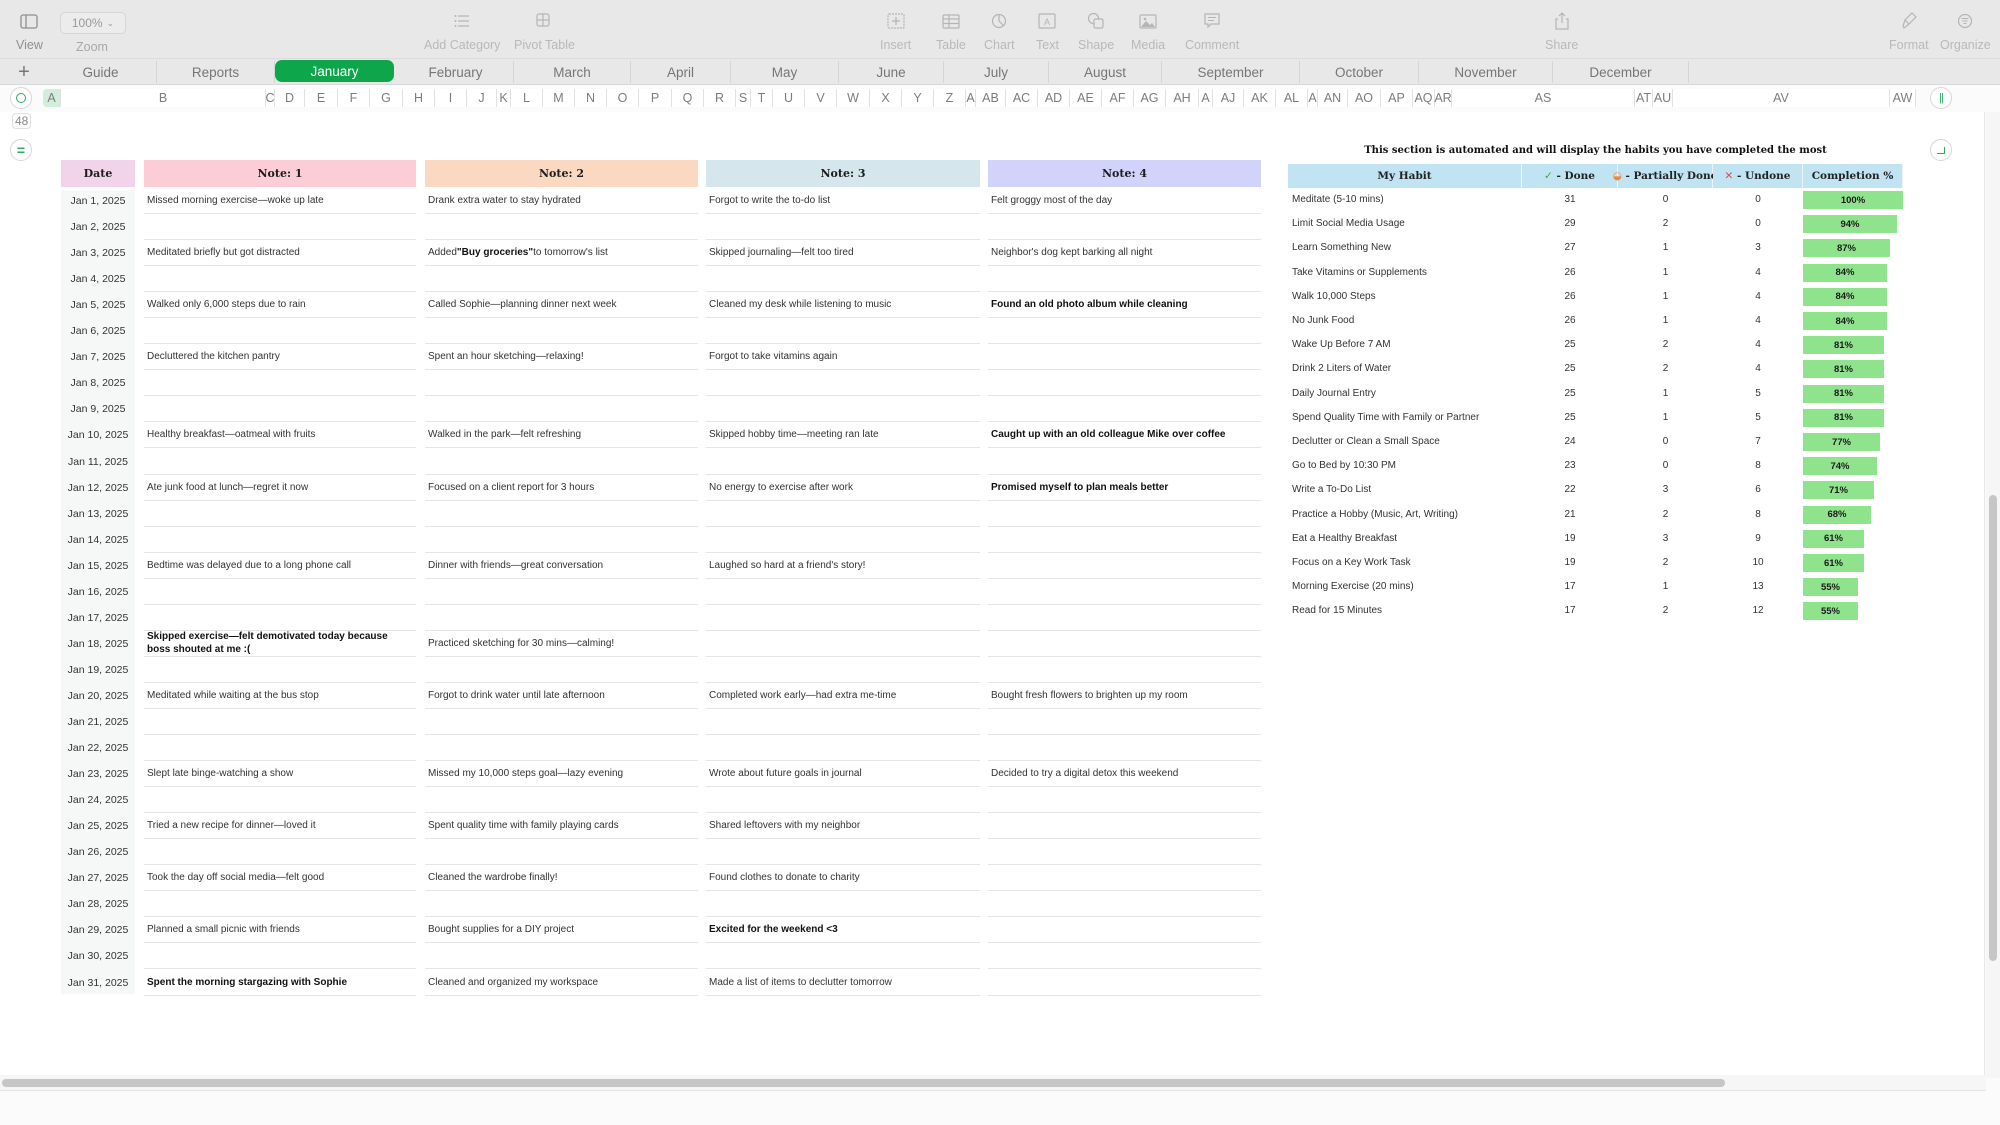  Describe the element at coordinates (98, 878) in the screenshot. I see `date-cell: Jan 27, 2025` at that location.